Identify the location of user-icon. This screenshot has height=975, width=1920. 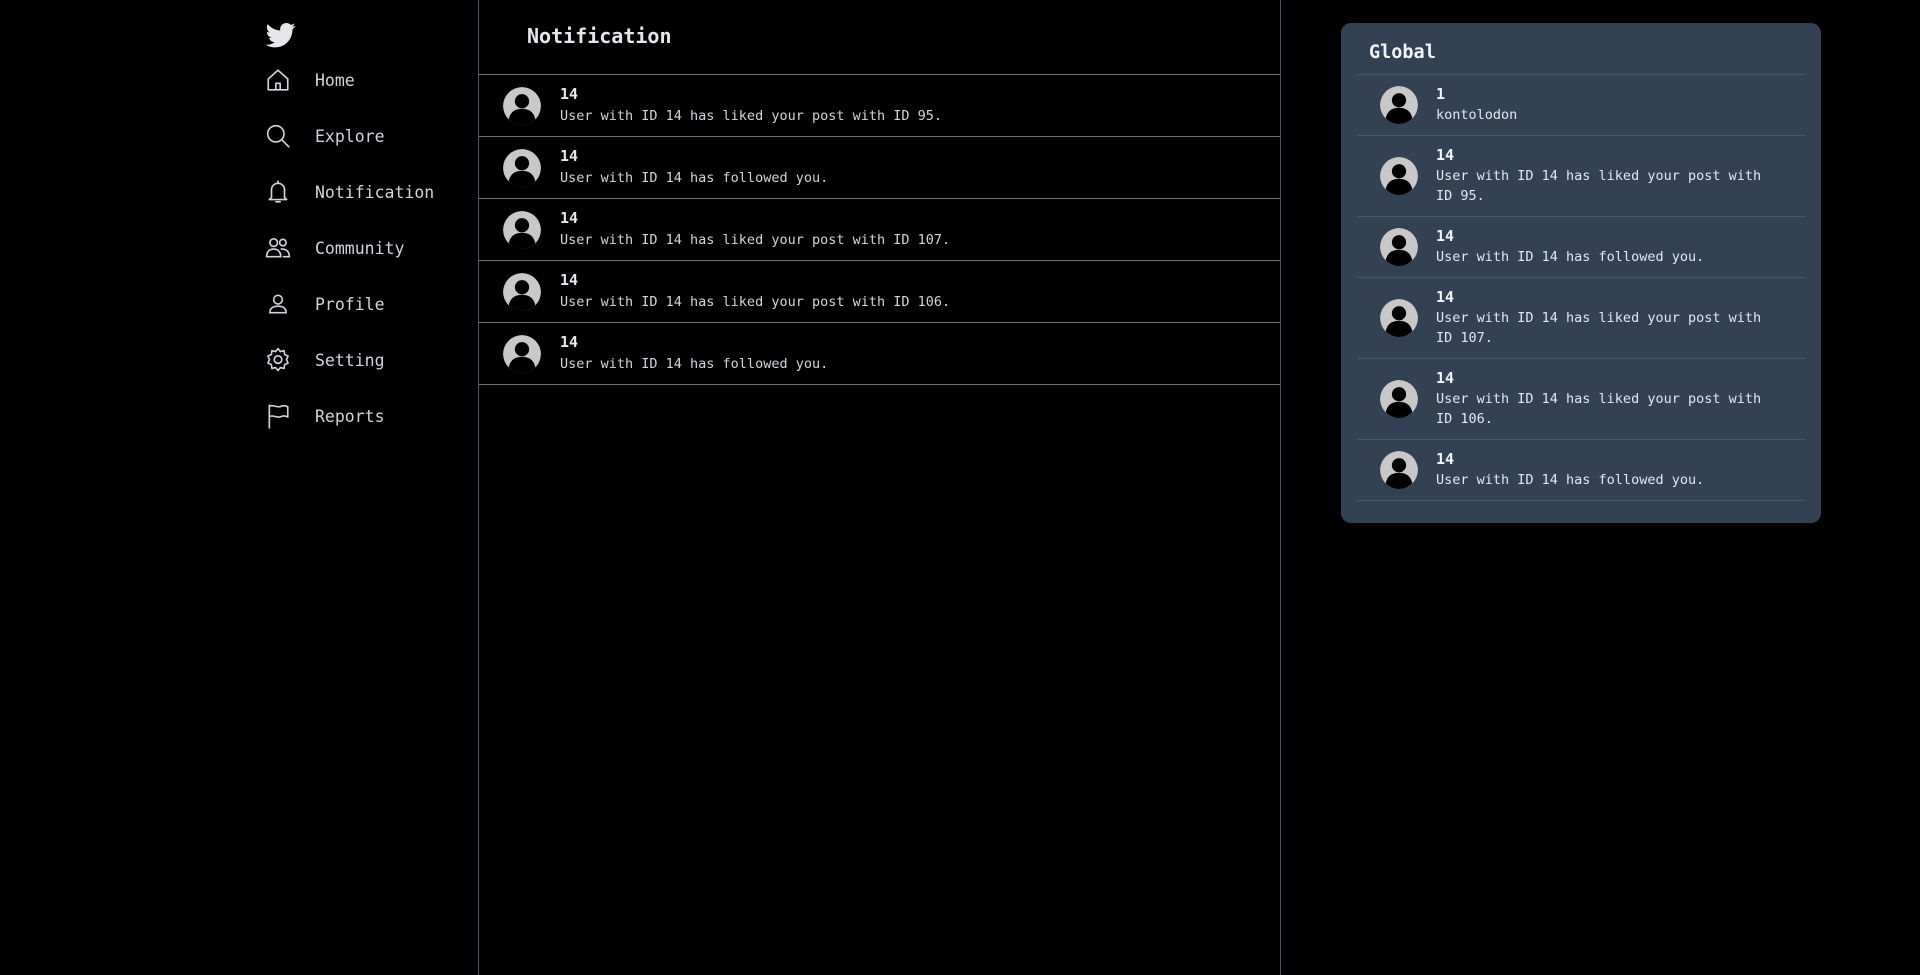
(278, 304).